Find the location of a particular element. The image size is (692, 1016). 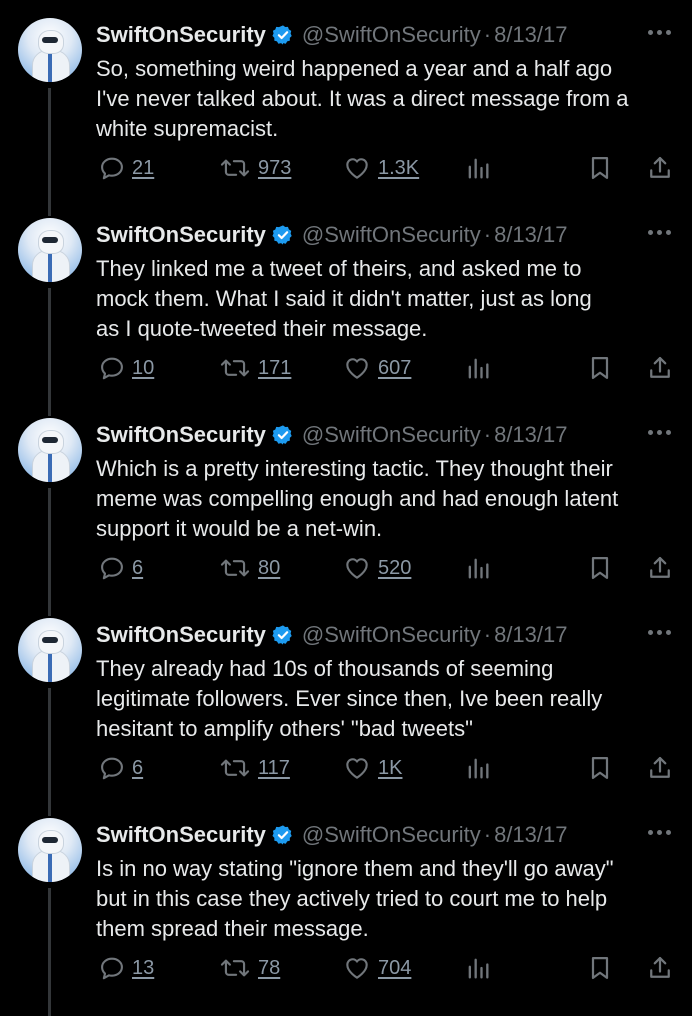

like-button: 607 is located at coordinates (376, 368).